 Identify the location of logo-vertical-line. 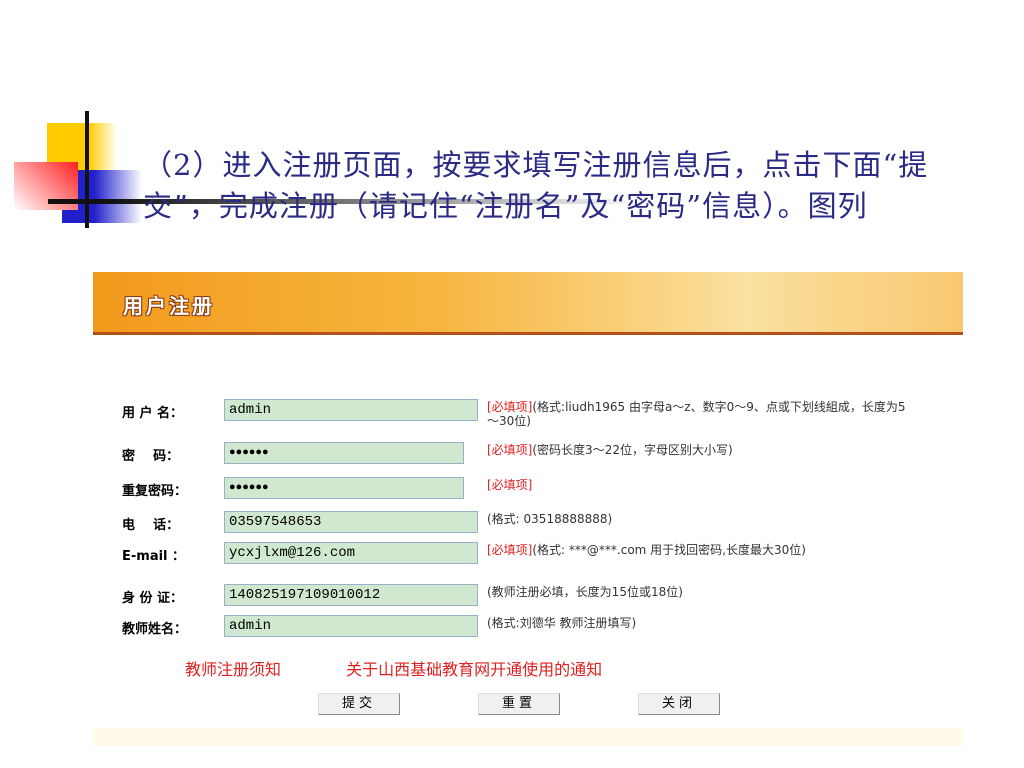
(87, 169).